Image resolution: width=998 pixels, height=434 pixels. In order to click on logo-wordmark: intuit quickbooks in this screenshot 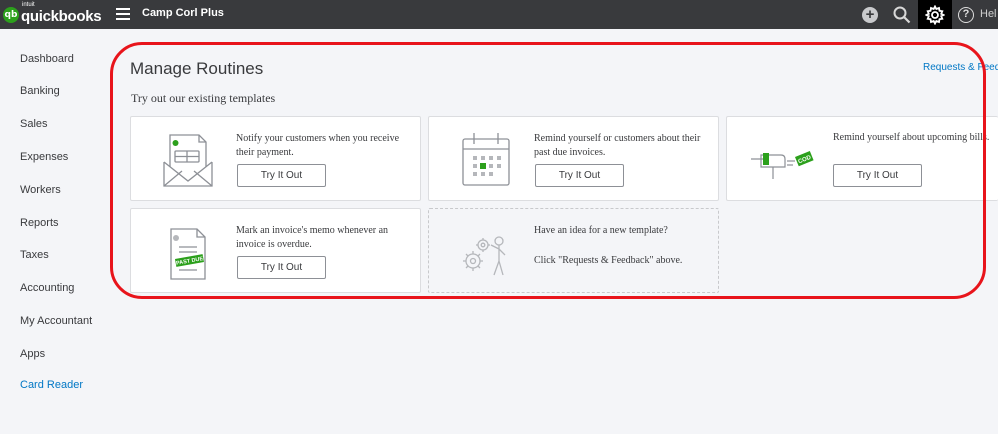, I will do `click(61, 13)`.